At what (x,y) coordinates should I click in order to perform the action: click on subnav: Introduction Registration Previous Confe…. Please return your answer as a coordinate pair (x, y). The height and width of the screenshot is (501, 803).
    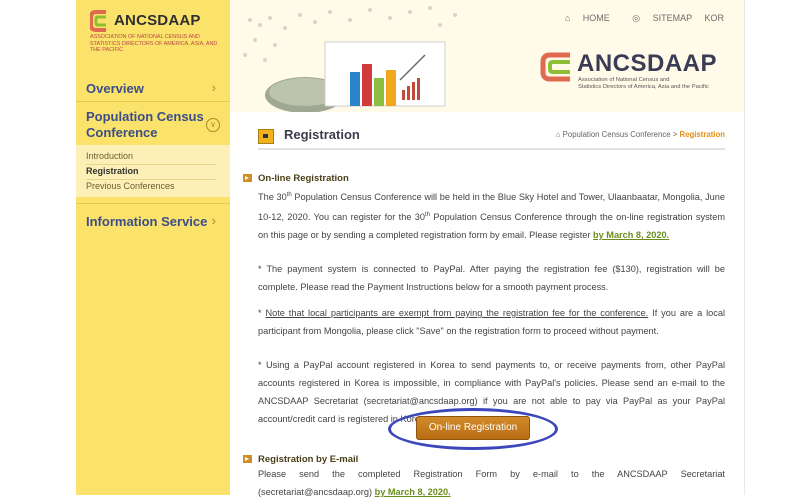
    Looking at the image, I should click on (153, 171).